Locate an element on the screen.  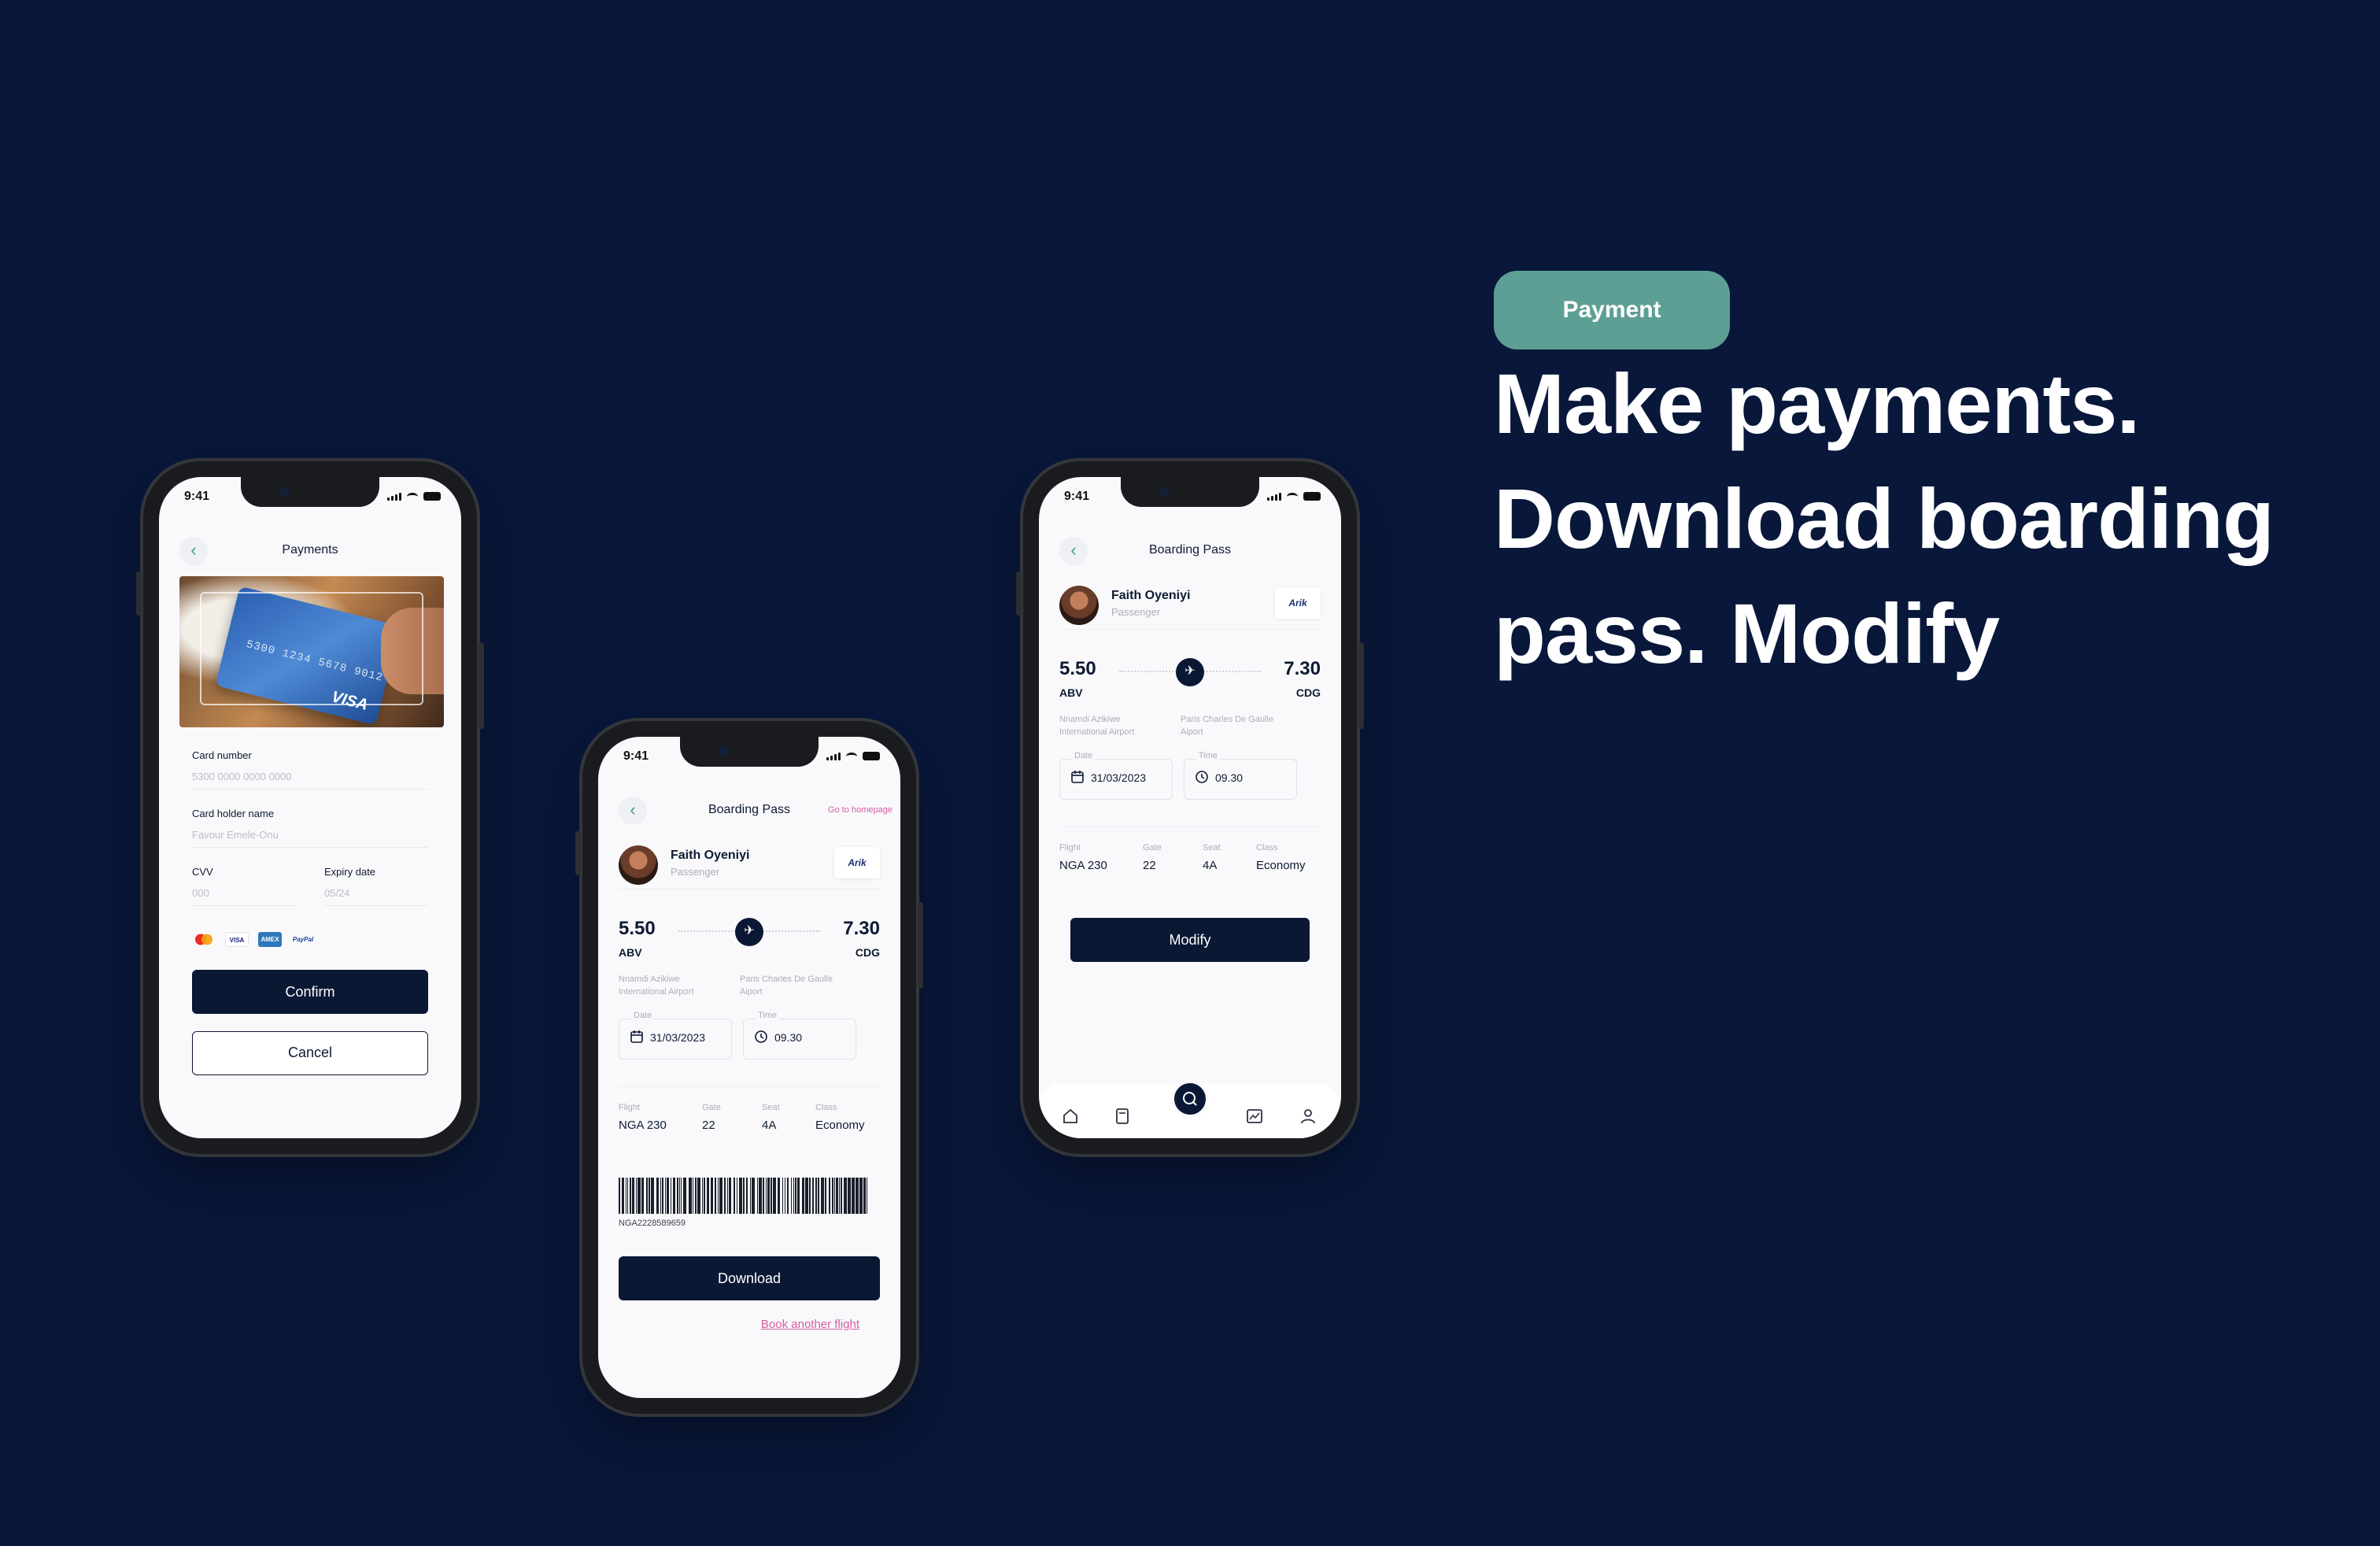
confirm-button: Confirm is located at coordinates (310, 992).